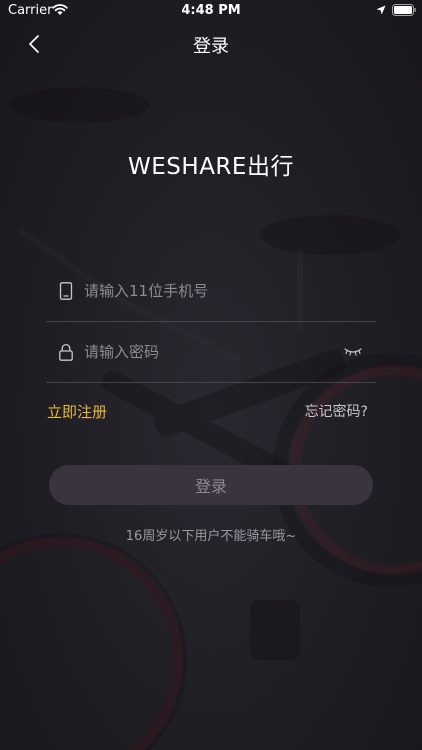 The image size is (422, 750). I want to click on battery-icon, so click(404, 10).